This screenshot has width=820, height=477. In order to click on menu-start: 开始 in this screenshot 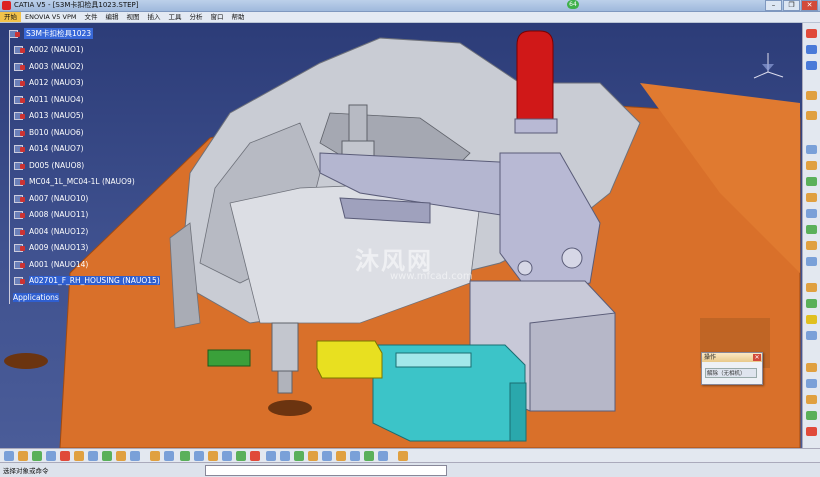, I will do `click(10, 17)`.